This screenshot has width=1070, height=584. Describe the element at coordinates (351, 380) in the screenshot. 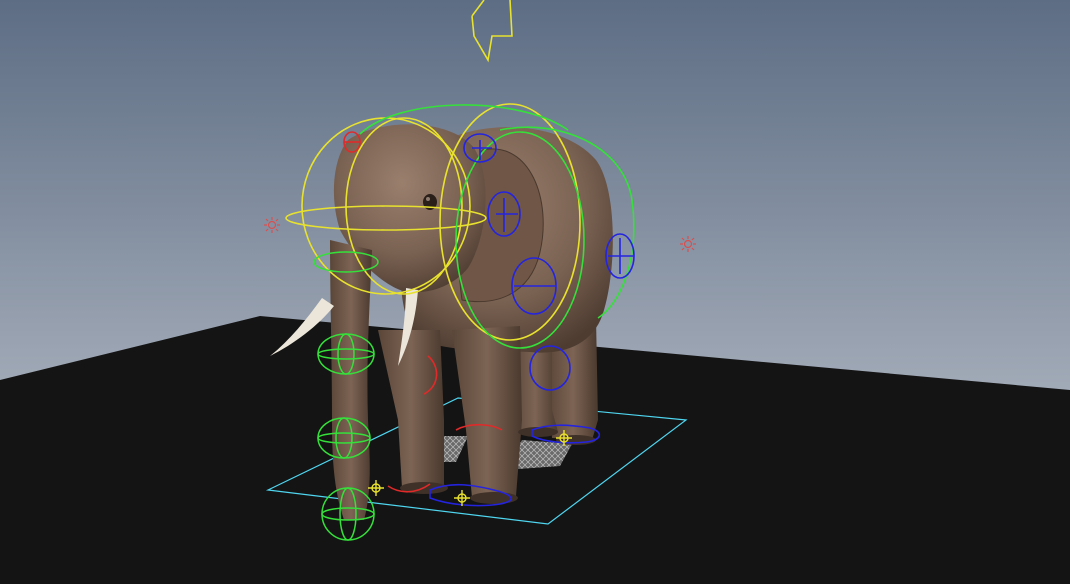

I see `elephant-trunk` at that location.